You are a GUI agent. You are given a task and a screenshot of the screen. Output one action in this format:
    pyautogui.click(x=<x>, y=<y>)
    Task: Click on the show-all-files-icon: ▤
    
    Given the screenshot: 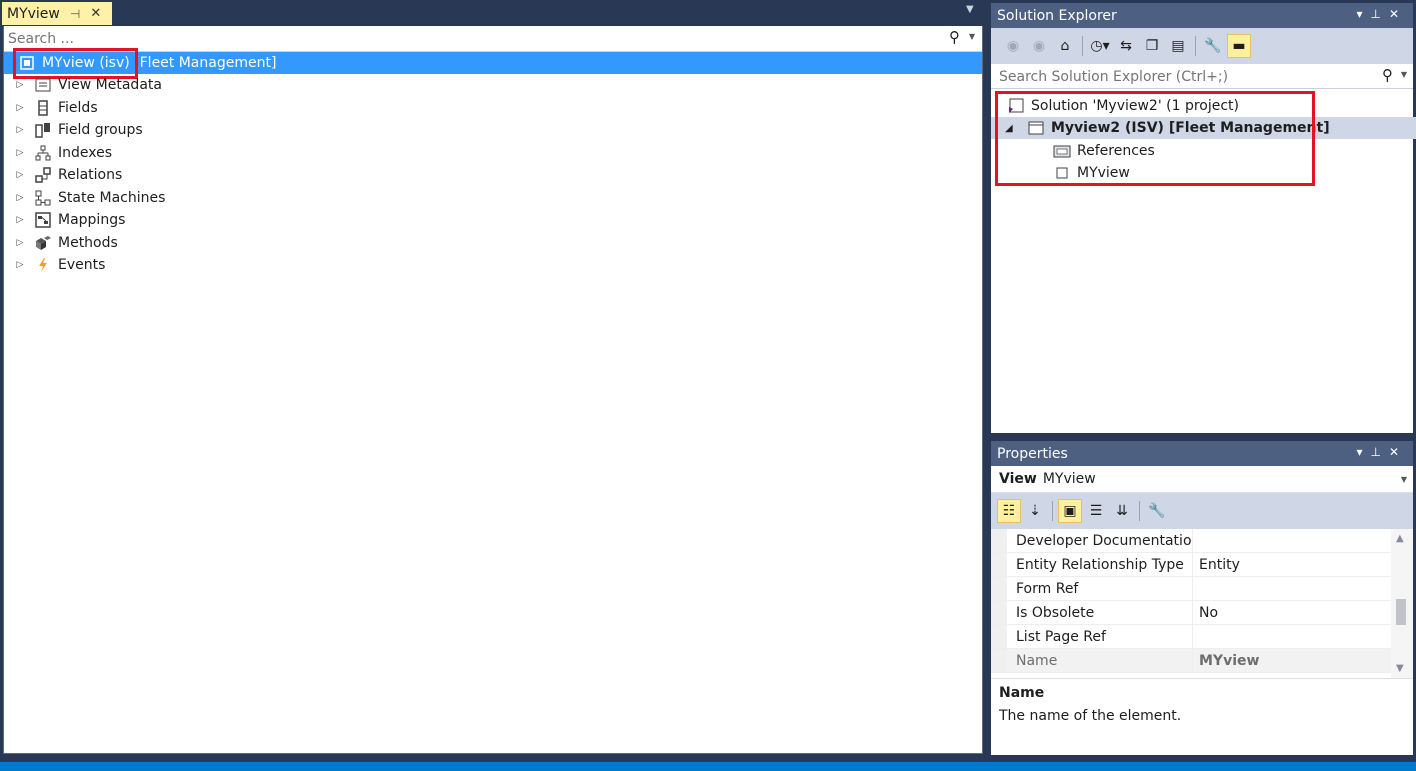 What is the action you would take?
    pyautogui.click(x=1178, y=46)
    